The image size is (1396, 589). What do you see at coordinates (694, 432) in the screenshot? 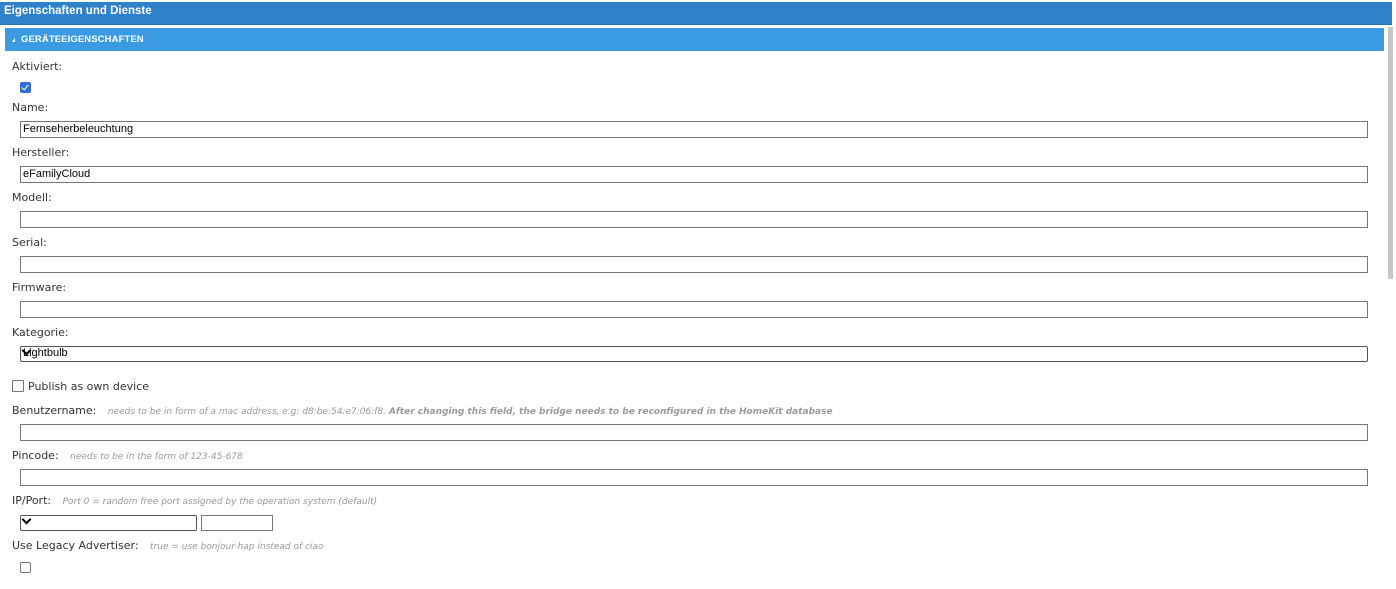
I see `benutzername-input` at bounding box center [694, 432].